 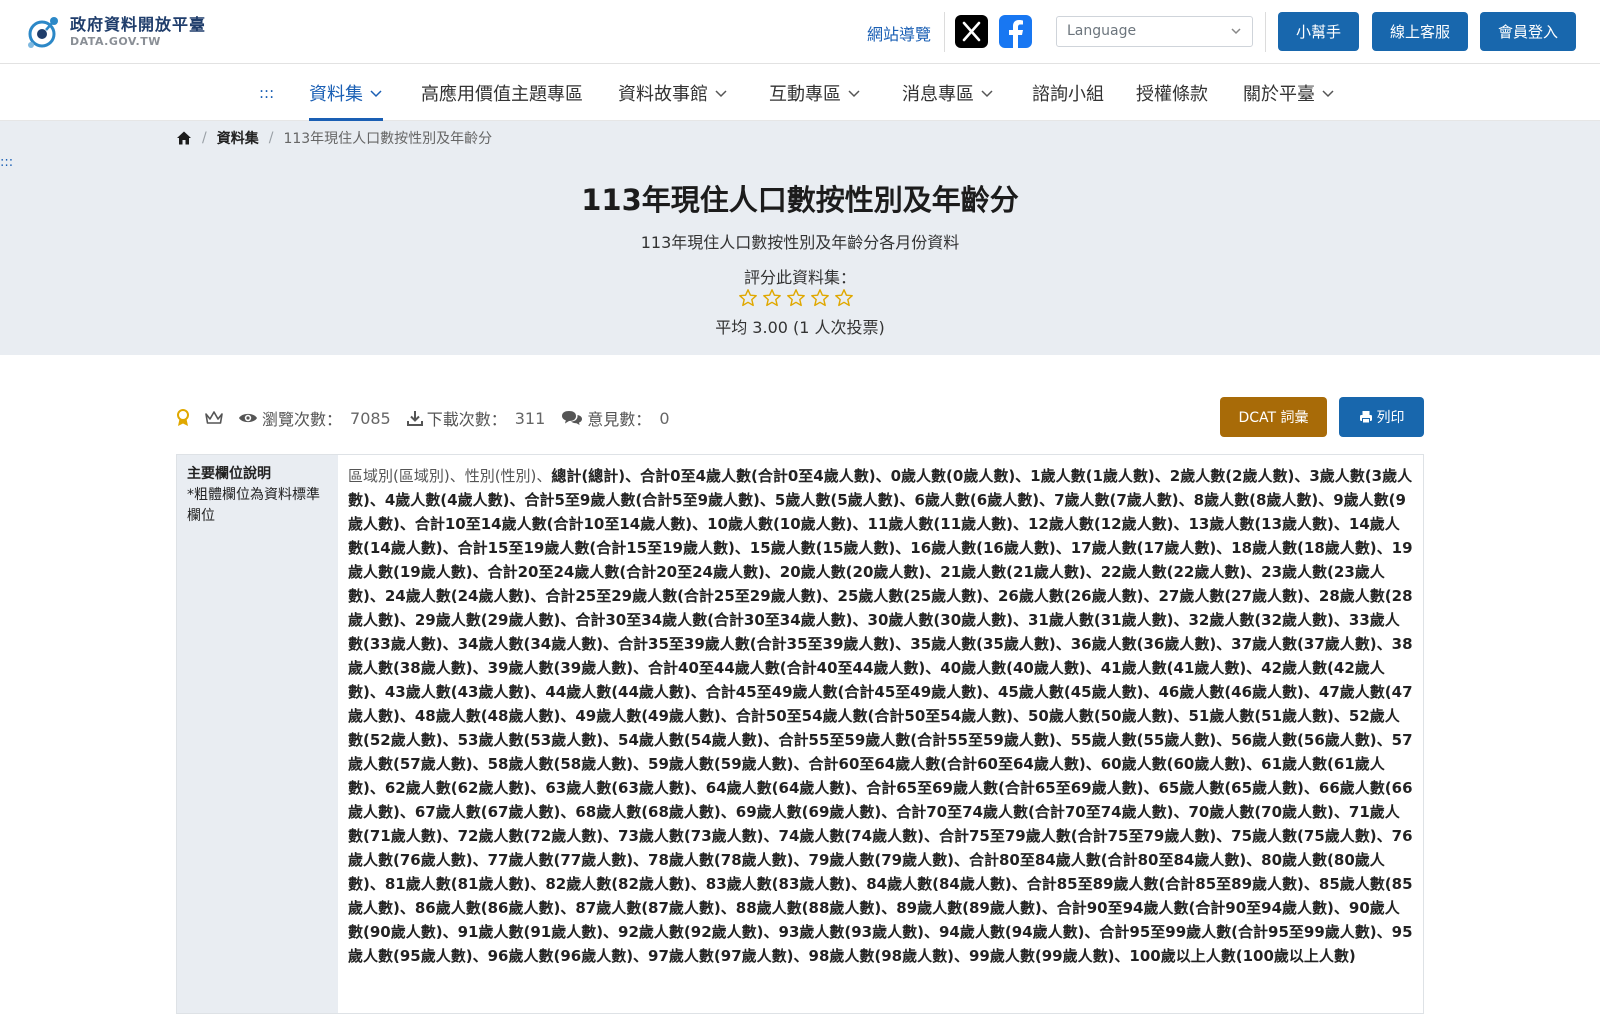 I want to click on rating-label: 評分此資料集：, so click(x=799, y=277).